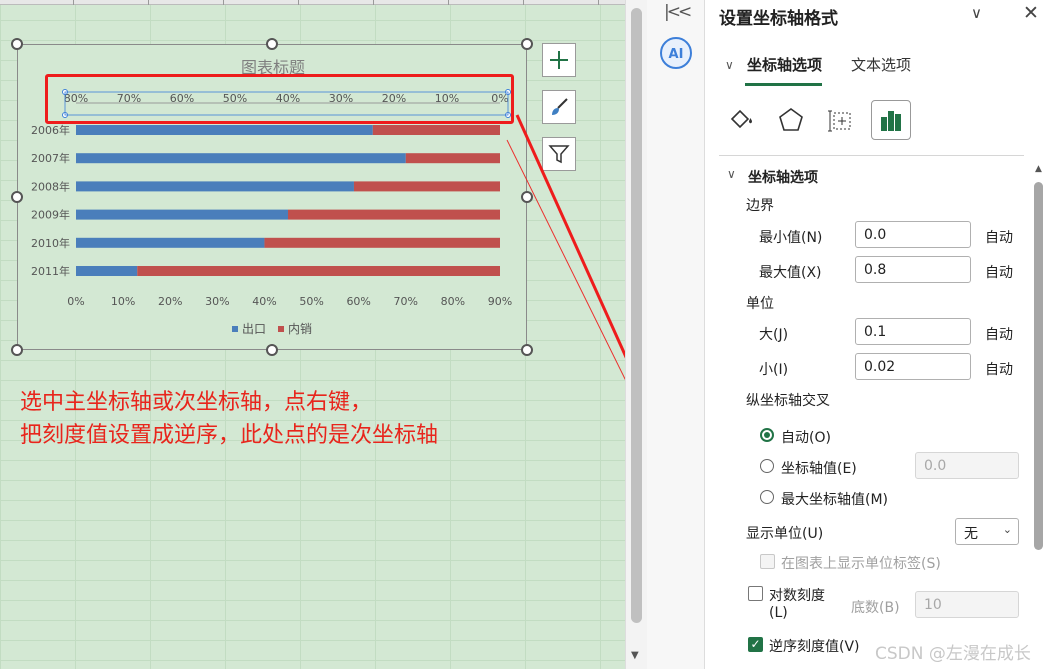 The height and width of the screenshot is (669, 1060). I want to click on min-value-input, so click(913, 234).